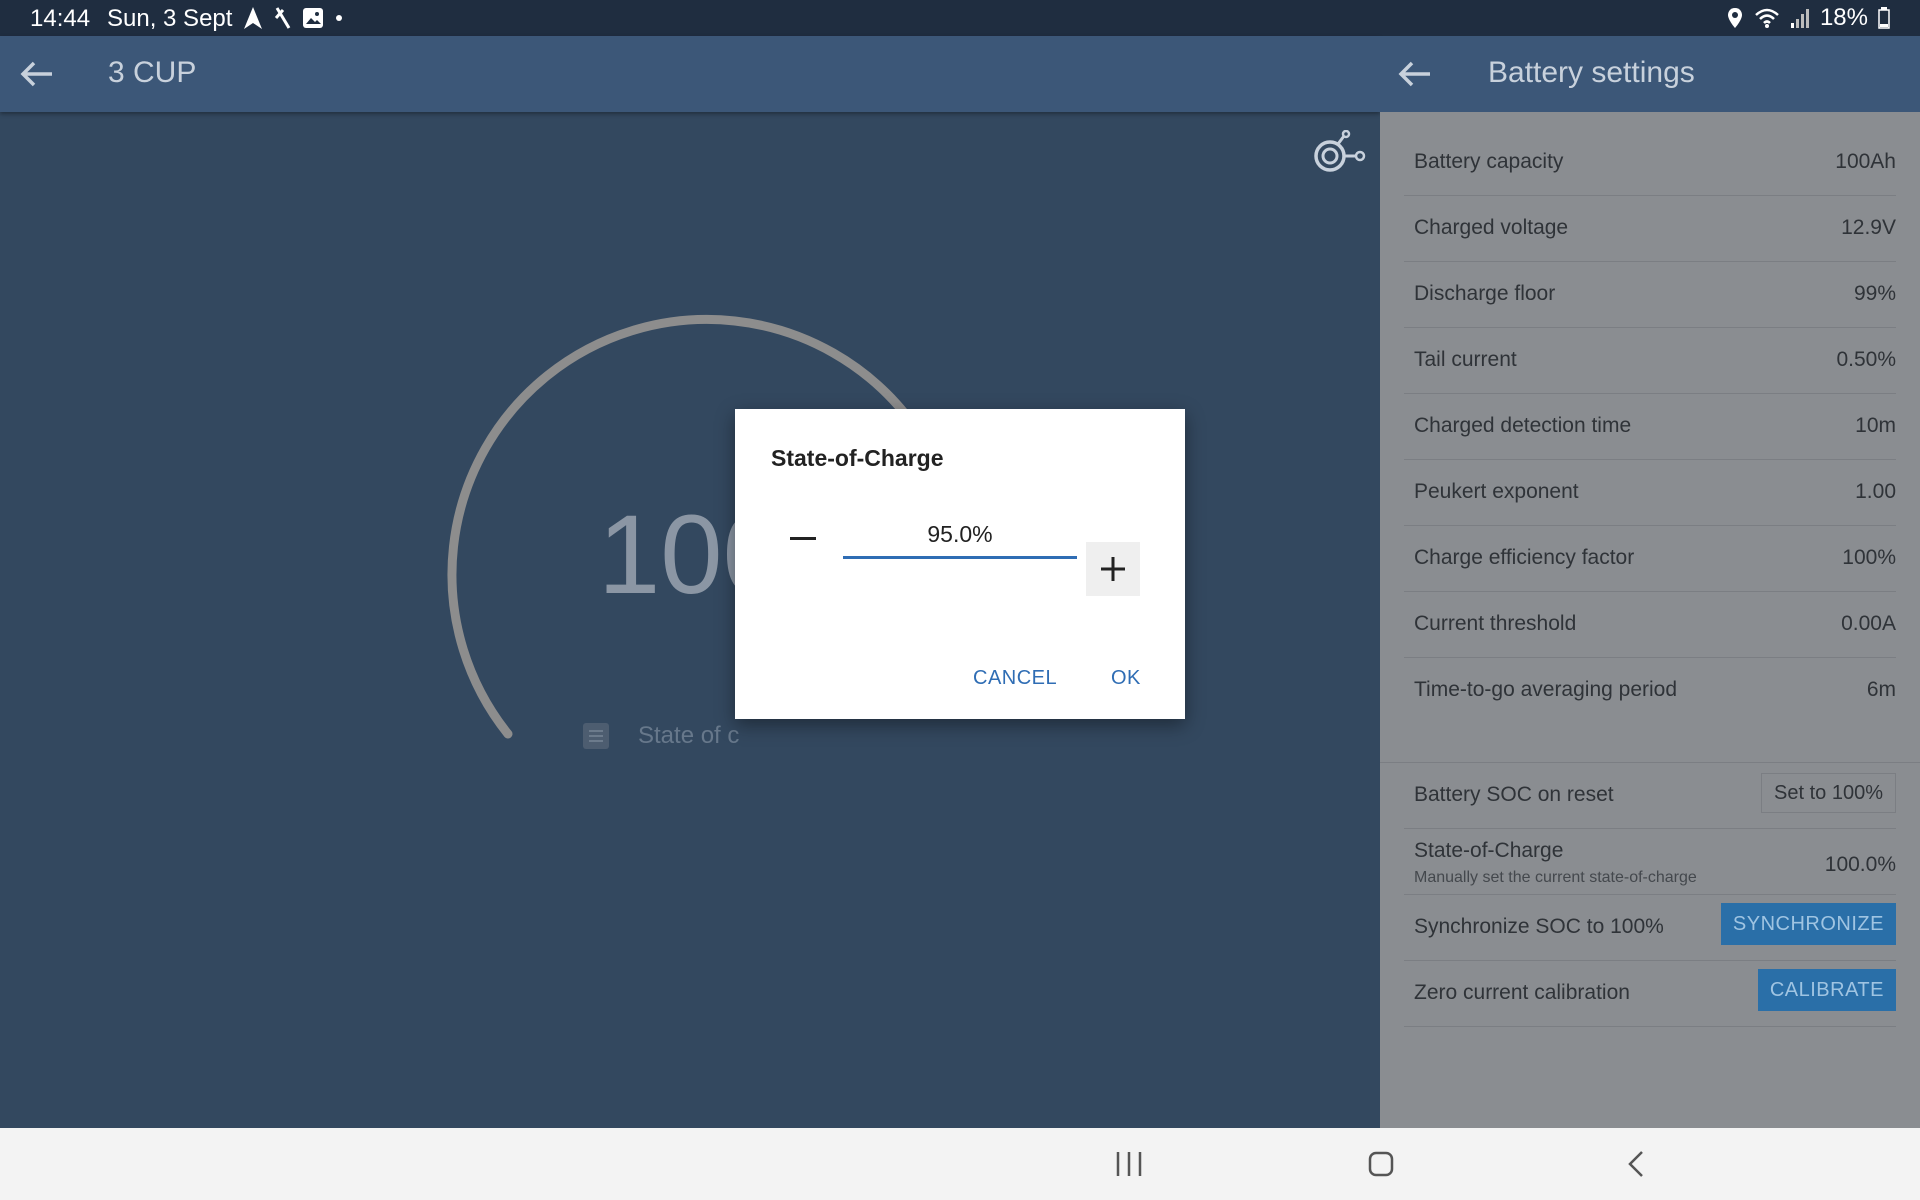 This screenshot has width=1920, height=1200. I want to click on battery-icon, so click(1884, 18).